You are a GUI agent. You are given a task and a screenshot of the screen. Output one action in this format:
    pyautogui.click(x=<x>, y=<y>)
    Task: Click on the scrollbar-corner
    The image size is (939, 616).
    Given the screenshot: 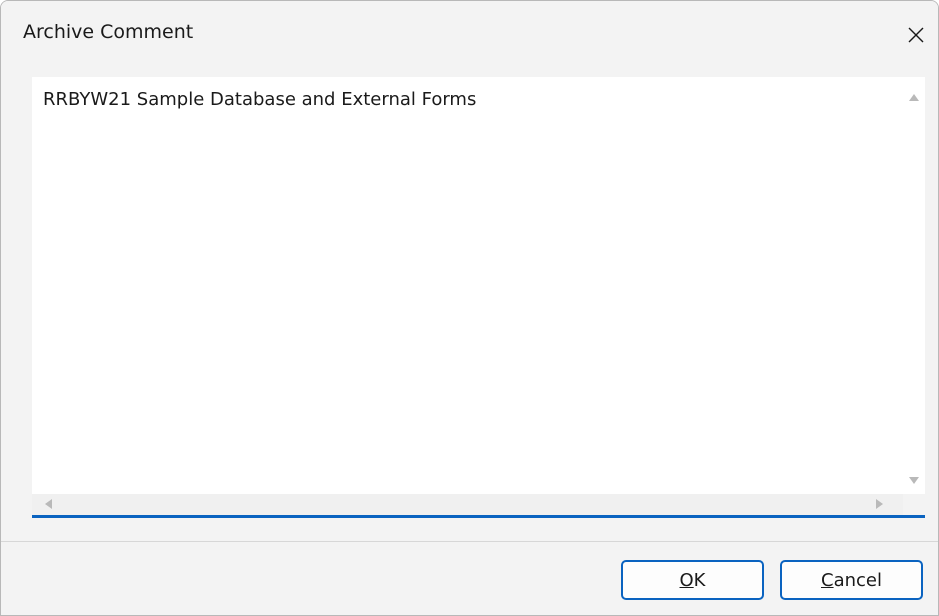 What is the action you would take?
    pyautogui.click(x=914, y=504)
    